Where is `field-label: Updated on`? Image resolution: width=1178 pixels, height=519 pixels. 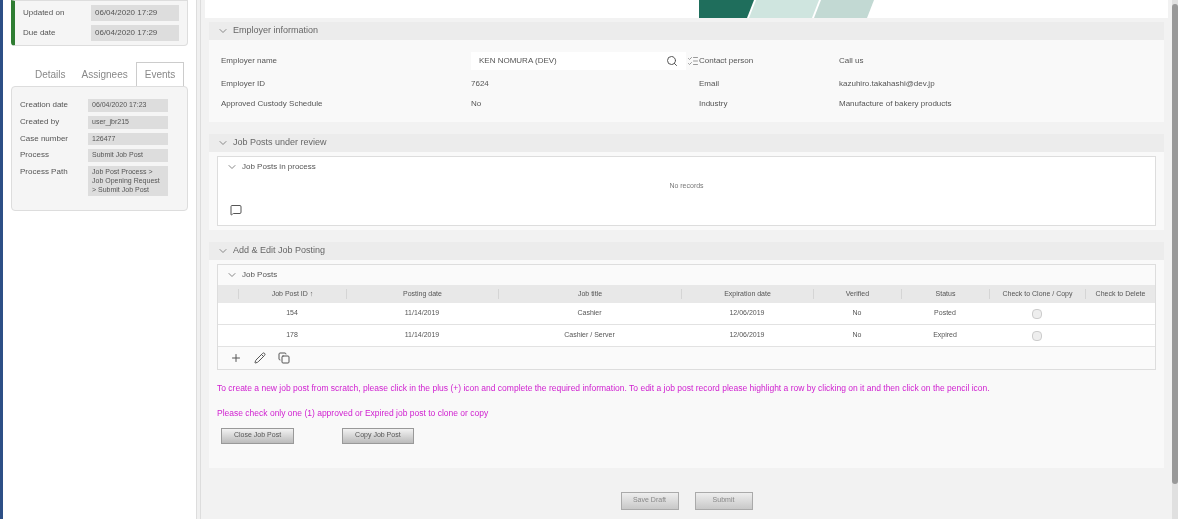 field-label: Updated on is located at coordinates (44, 13).